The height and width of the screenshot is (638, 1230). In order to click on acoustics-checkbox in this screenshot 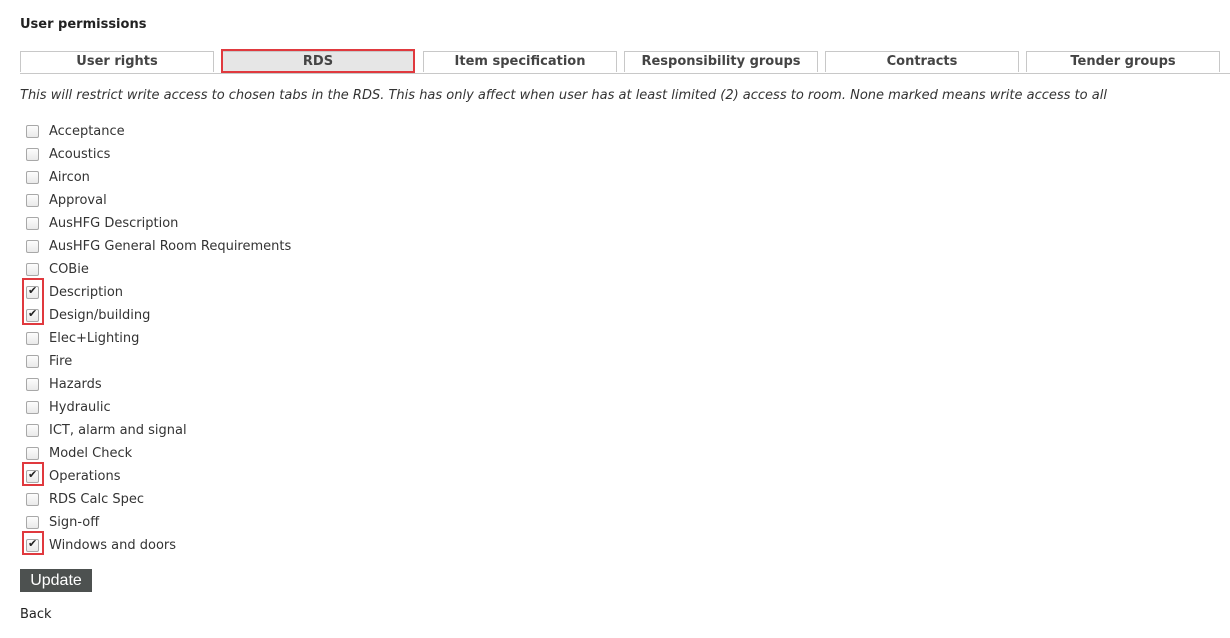, I will do `click(32, 154)`.